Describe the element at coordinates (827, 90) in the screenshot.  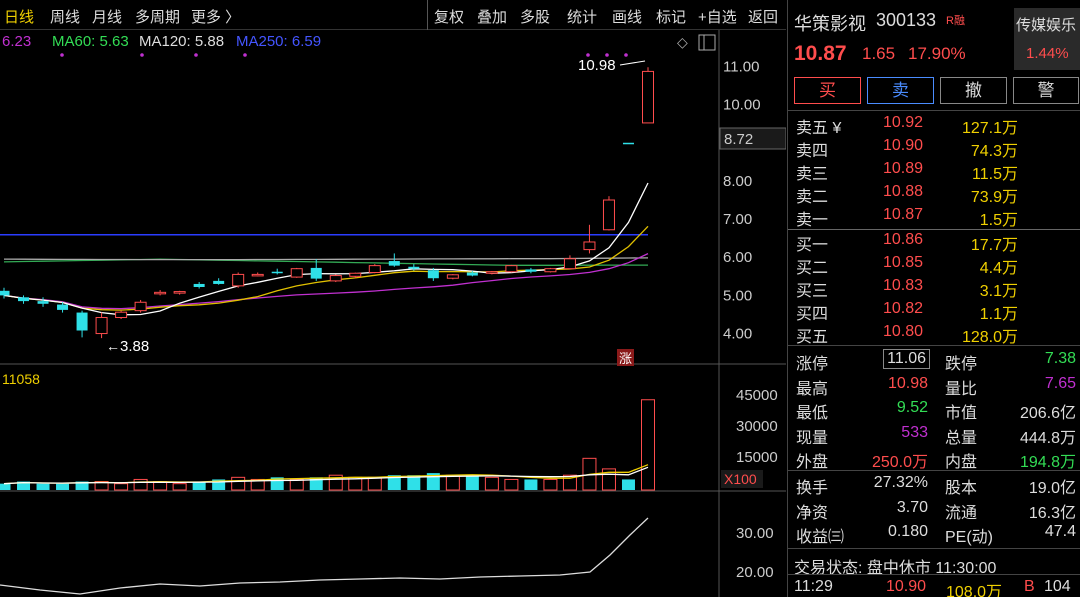
I see `buy-button: 买` at that location.